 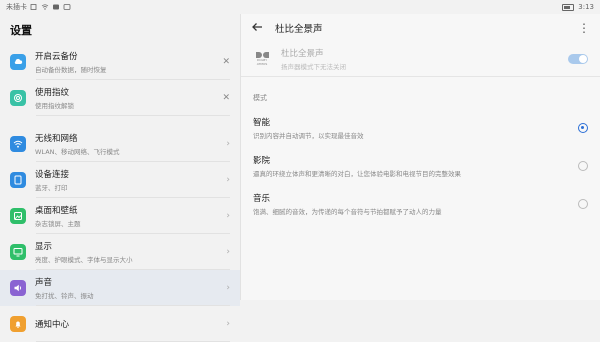 I want to click on bell-icon, so click(x=18, y=324).